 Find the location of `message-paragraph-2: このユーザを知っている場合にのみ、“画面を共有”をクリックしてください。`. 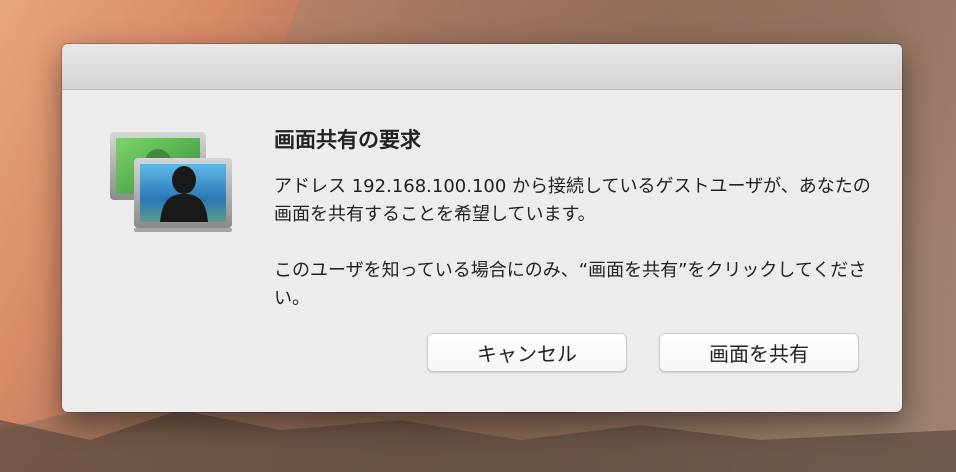

message-paragraph-2: このユーザを知っている場合にのみ、“画面を共有”をクリックしてください。 is located at coordinates (570, 284).